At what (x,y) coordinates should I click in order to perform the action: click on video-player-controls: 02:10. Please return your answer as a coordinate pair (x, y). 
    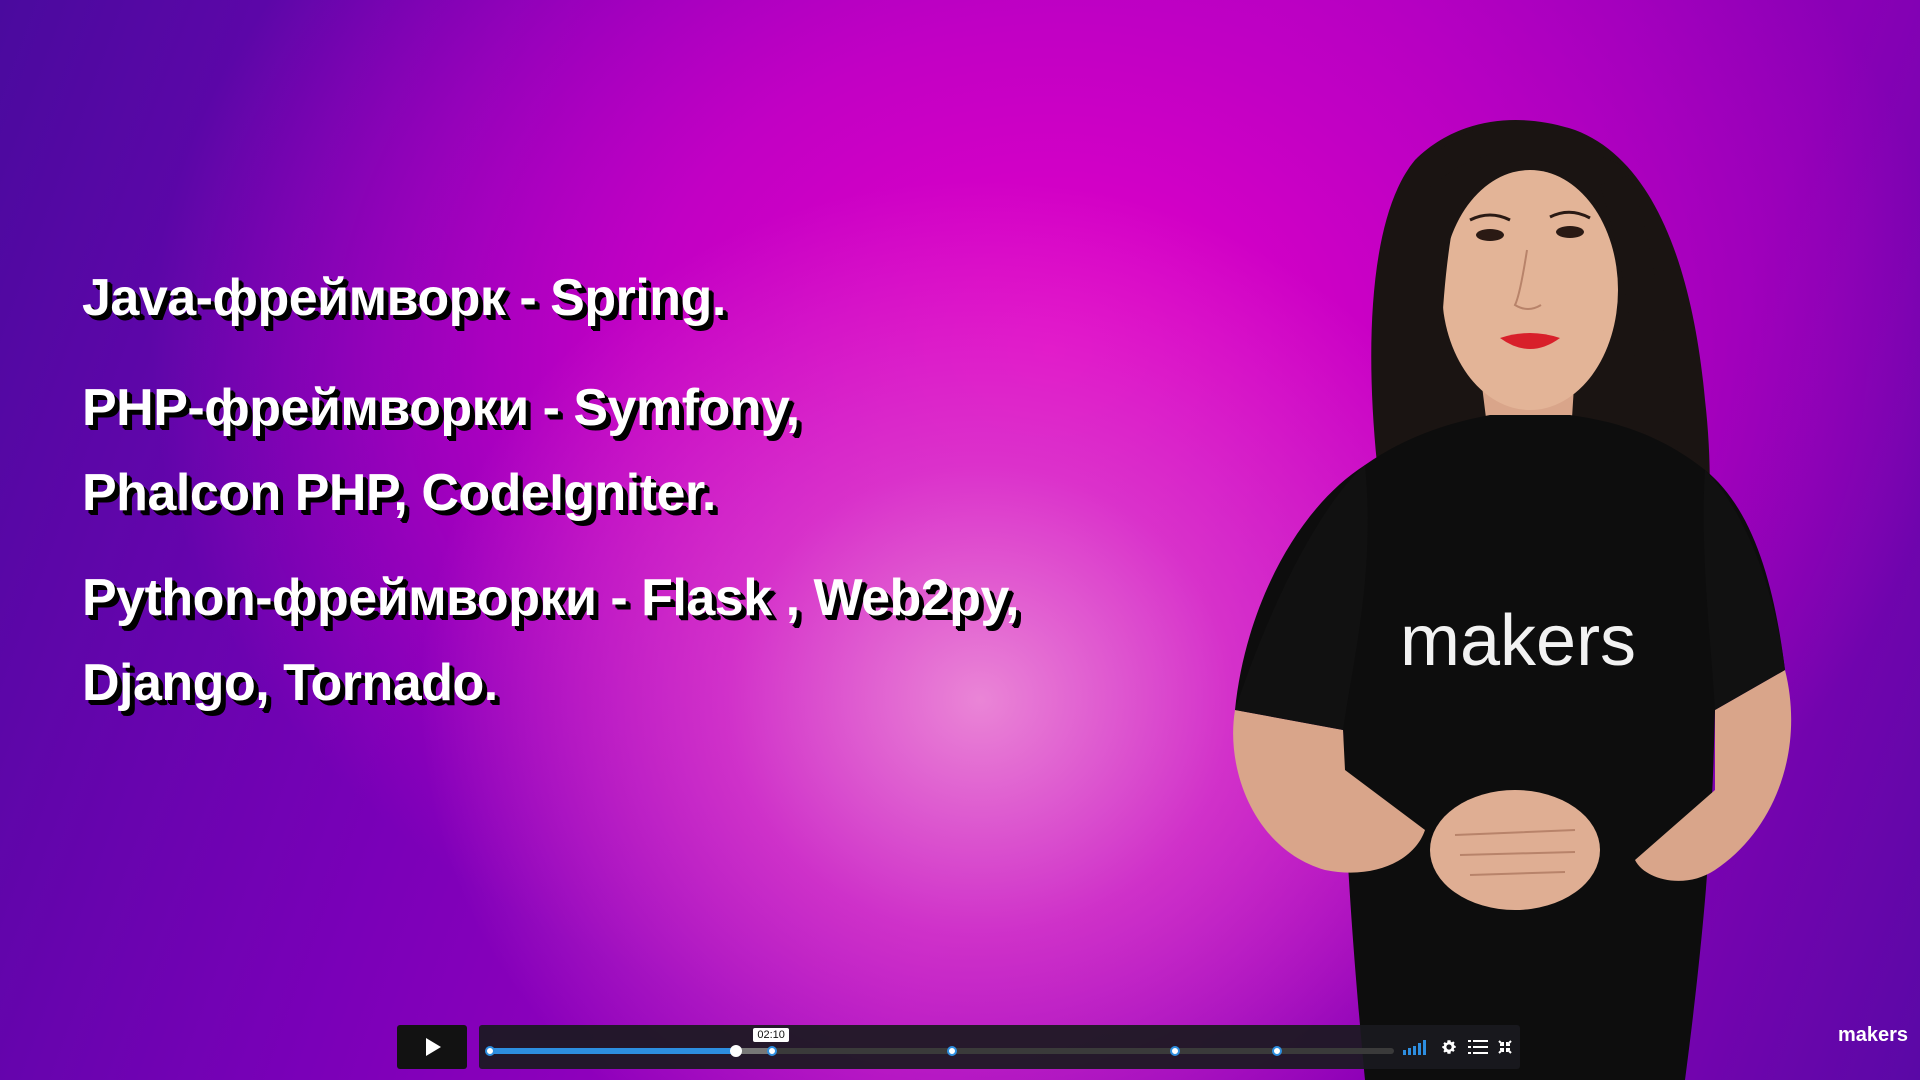
    Looking at the image, I should click on (958, 1047).